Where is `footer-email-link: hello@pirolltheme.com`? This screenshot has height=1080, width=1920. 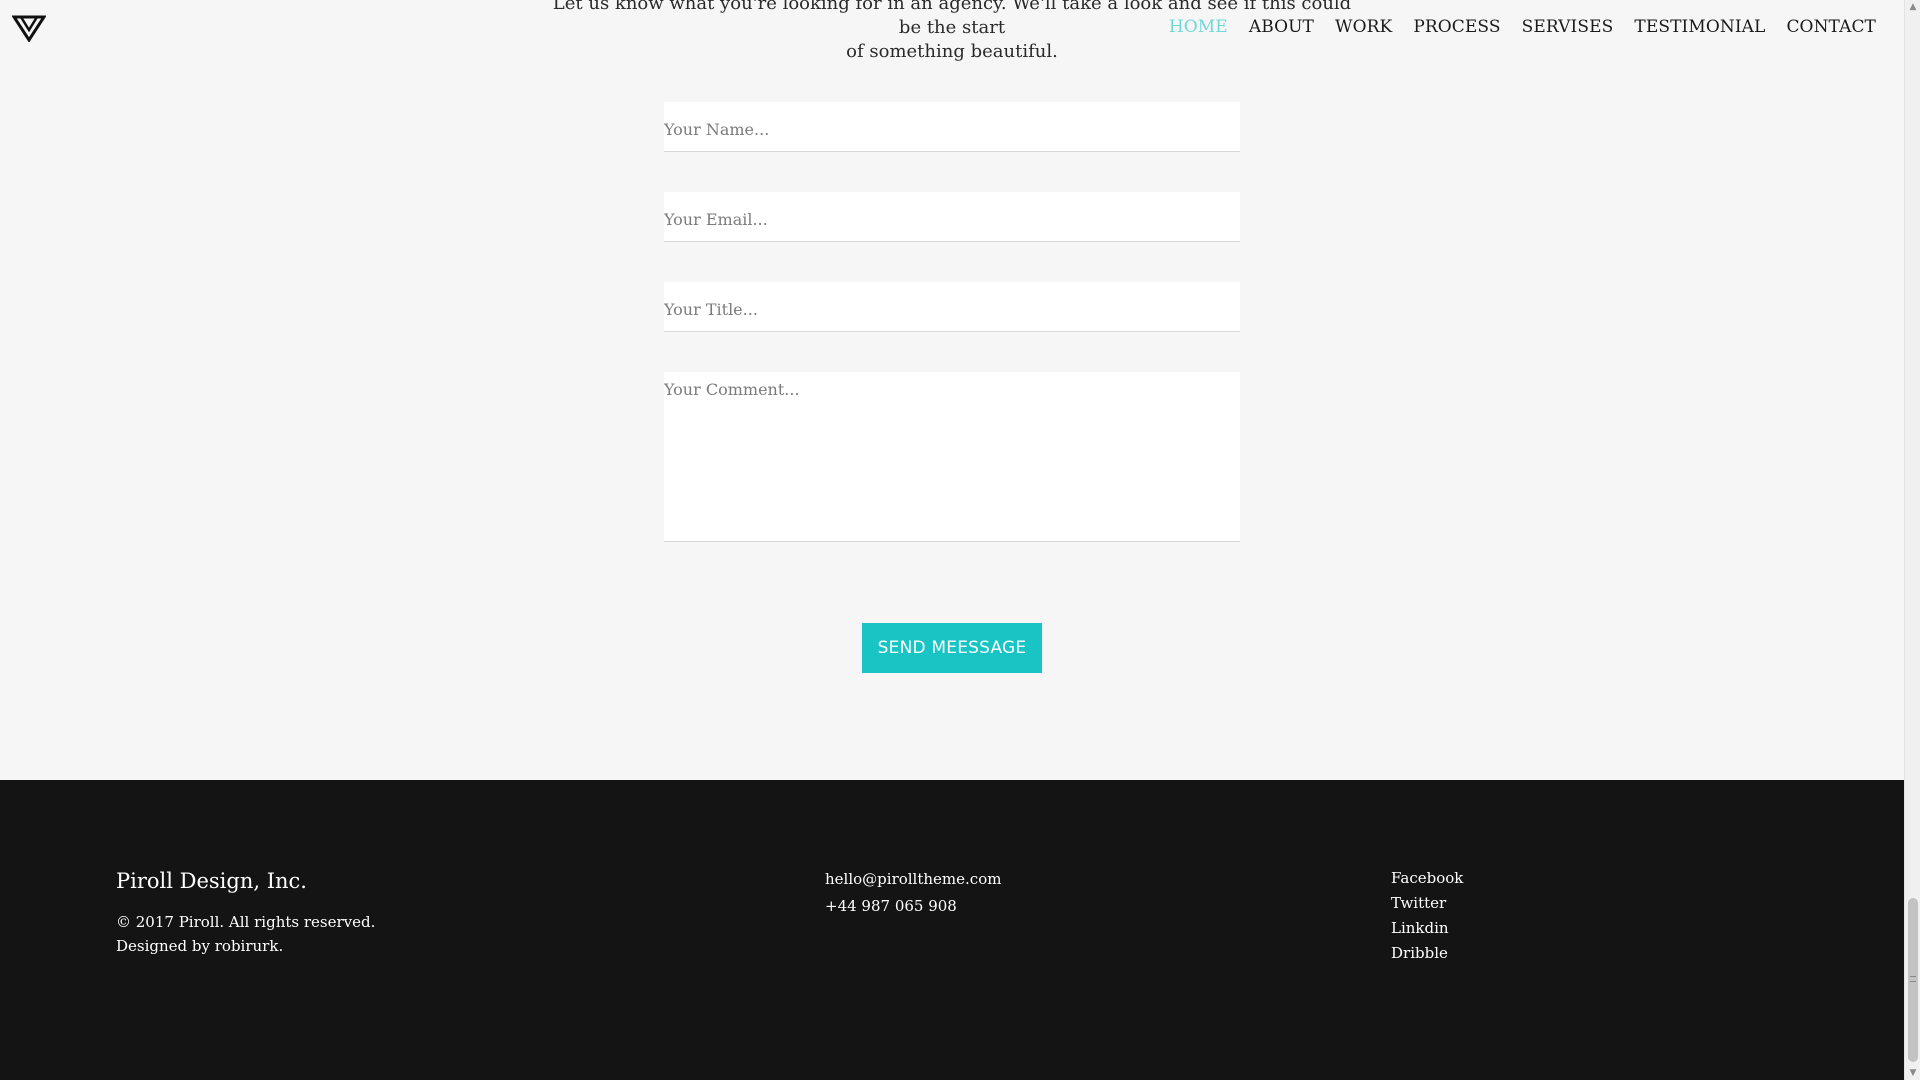 footer-email-link: hello@pirolltheme.com is located at coordinates (913, 879).